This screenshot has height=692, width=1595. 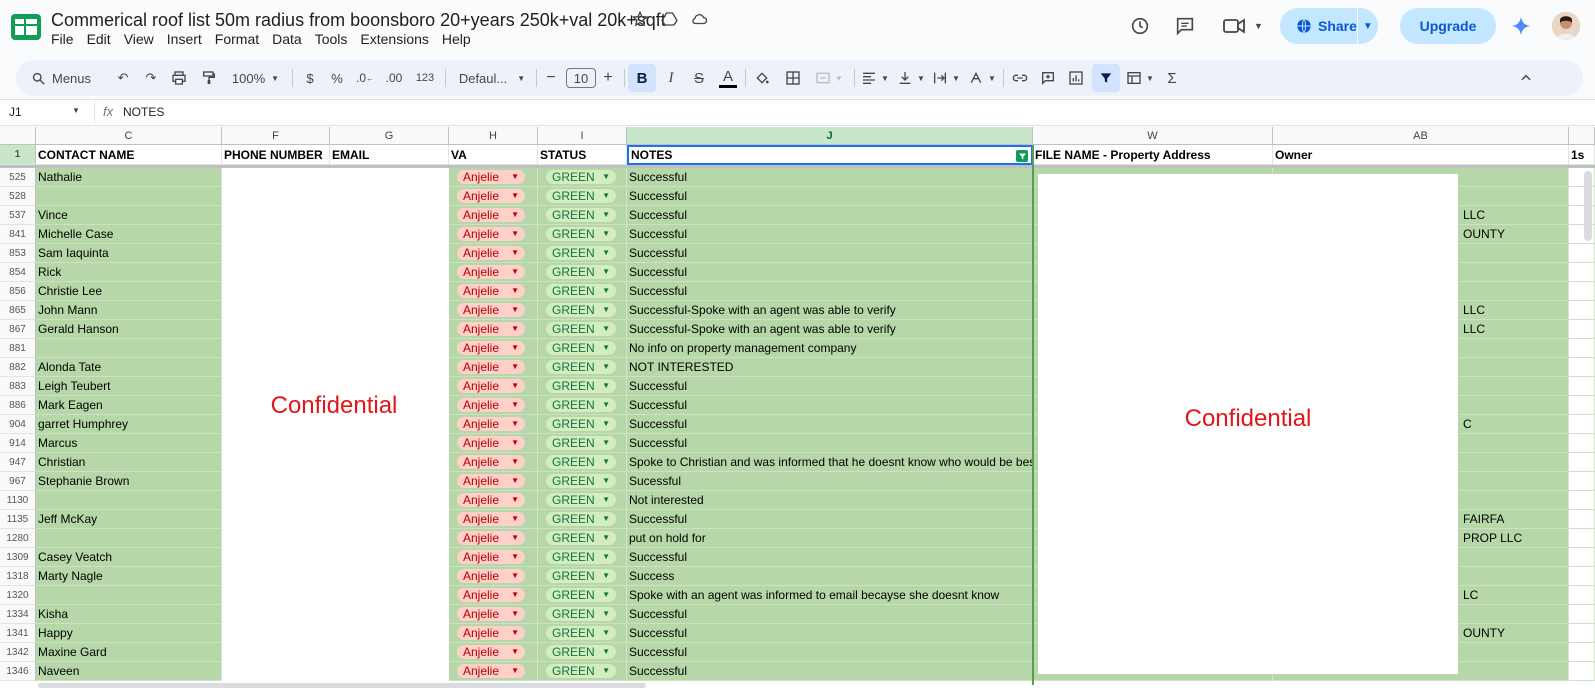 What do you see at coordinates (335, 39) in the screenshot?
I see `menu-tools: Tools` at bounding box center [335, 39].